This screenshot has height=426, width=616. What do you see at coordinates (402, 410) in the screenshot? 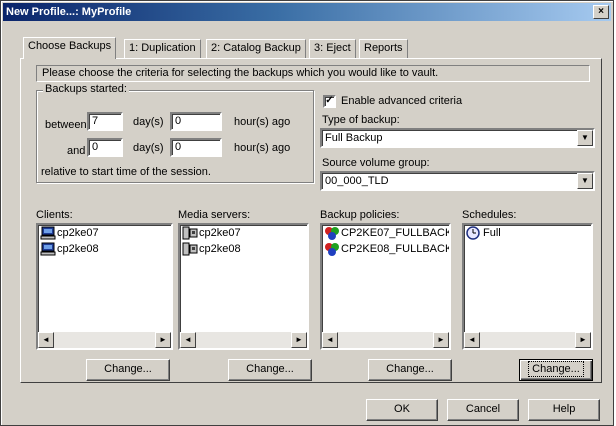
I see `ok-button: OK` at bounding box center [402, 410].